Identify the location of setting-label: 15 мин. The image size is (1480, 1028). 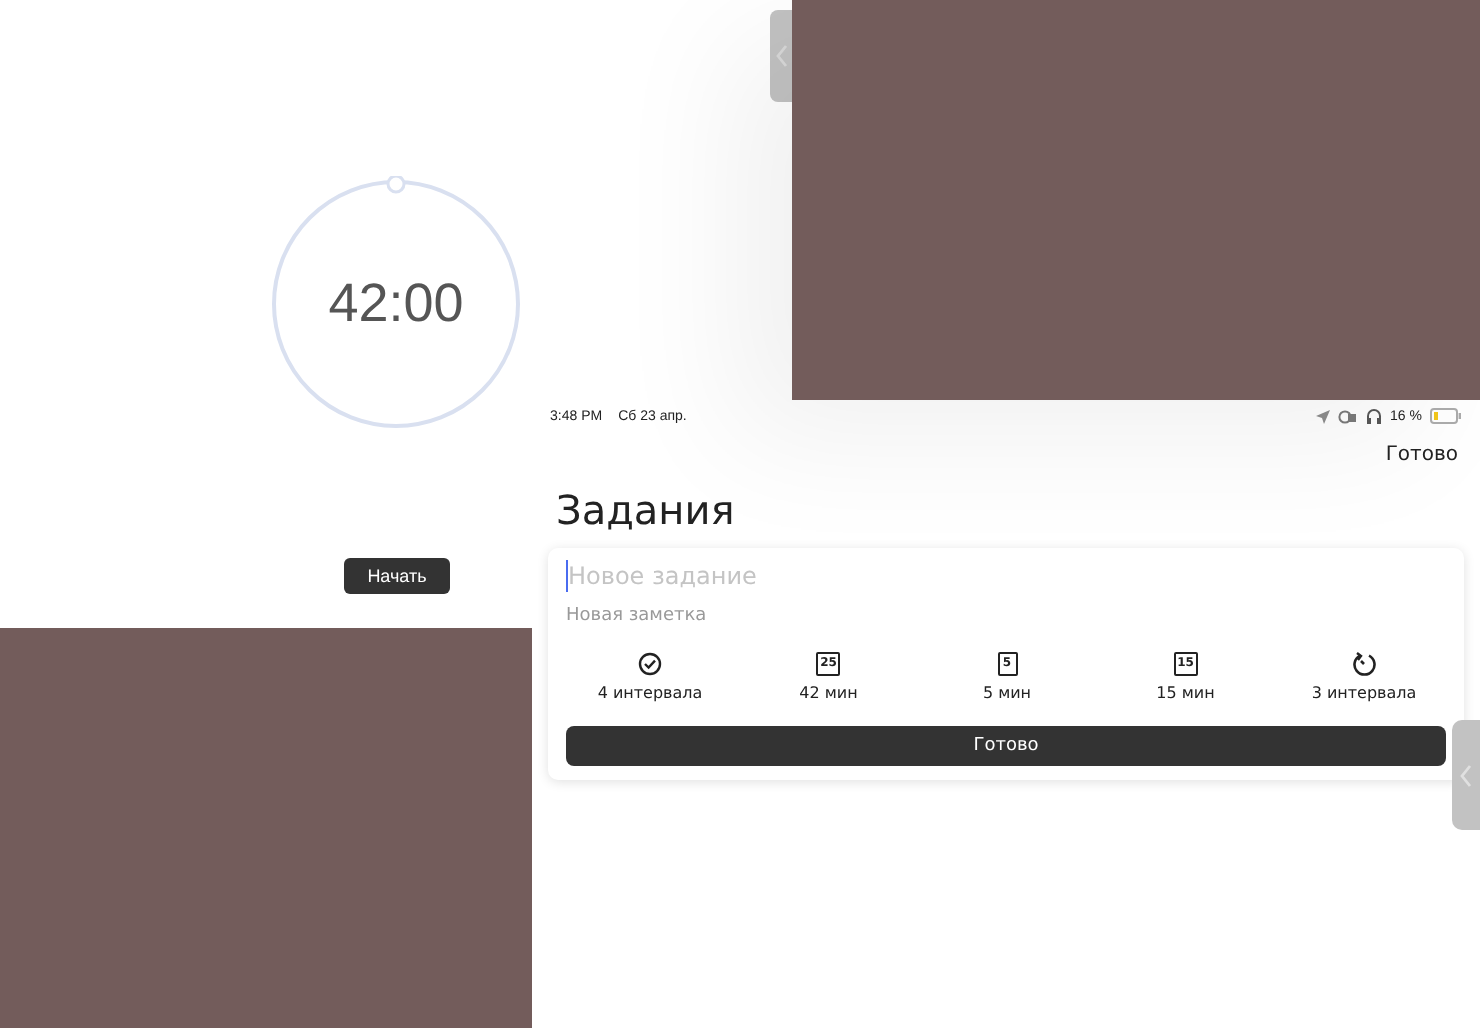
(1185, 693).